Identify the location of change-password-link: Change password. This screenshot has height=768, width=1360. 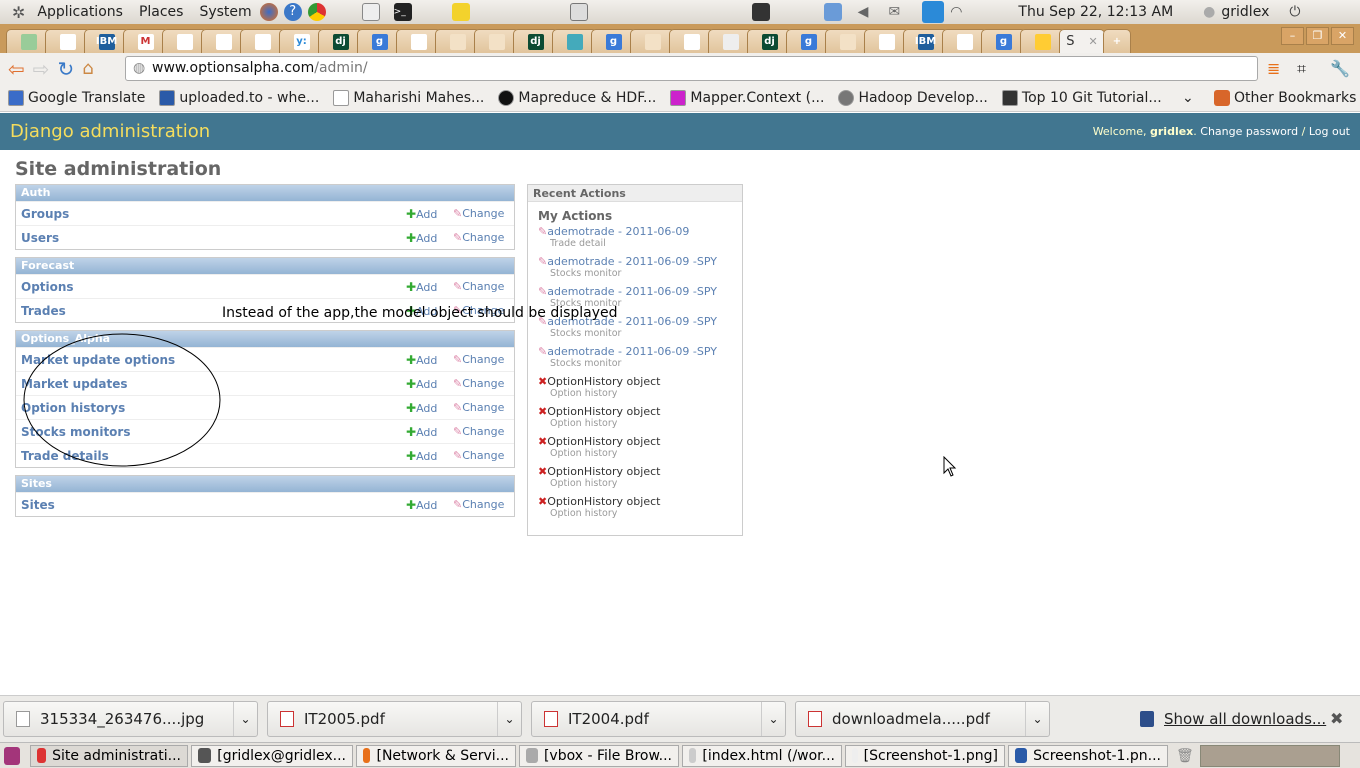
(1249, 131).